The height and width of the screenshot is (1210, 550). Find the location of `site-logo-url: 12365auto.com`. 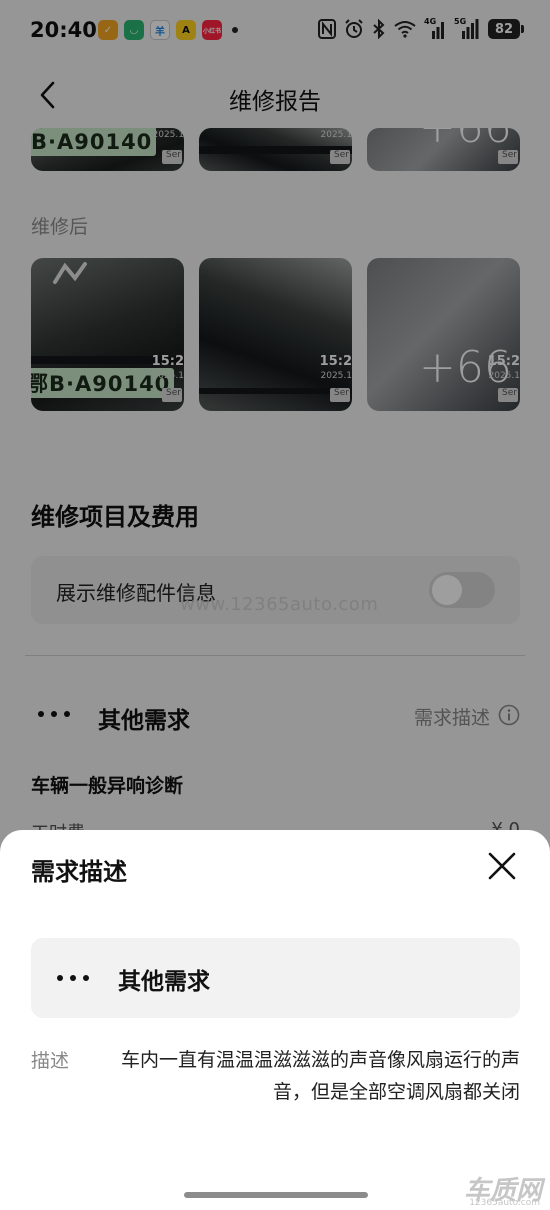

site-logo-url: 12365auto.com is located at coordinates (504, 1203).